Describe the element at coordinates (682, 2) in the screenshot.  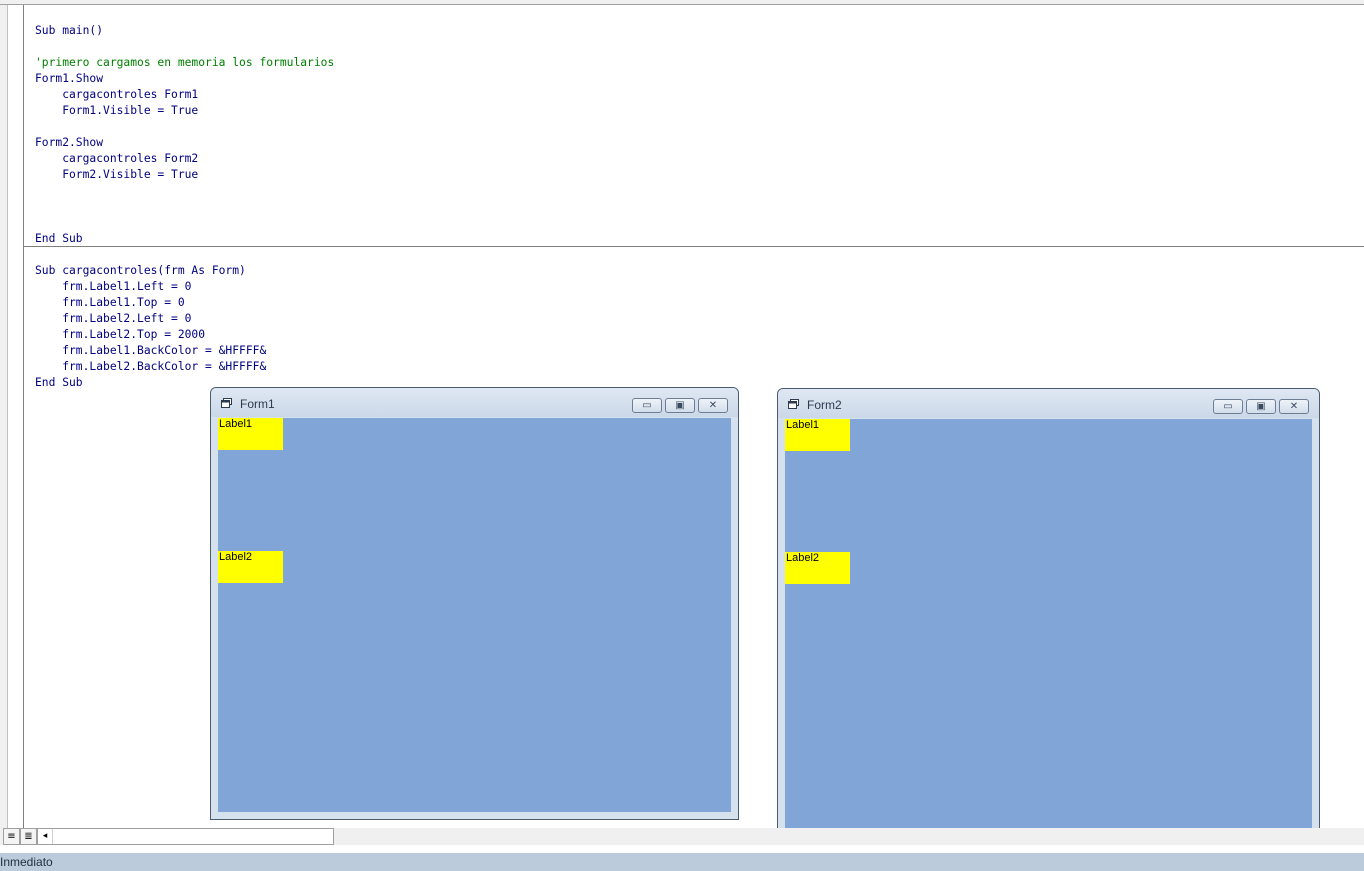
I see `top-strip` at that location.